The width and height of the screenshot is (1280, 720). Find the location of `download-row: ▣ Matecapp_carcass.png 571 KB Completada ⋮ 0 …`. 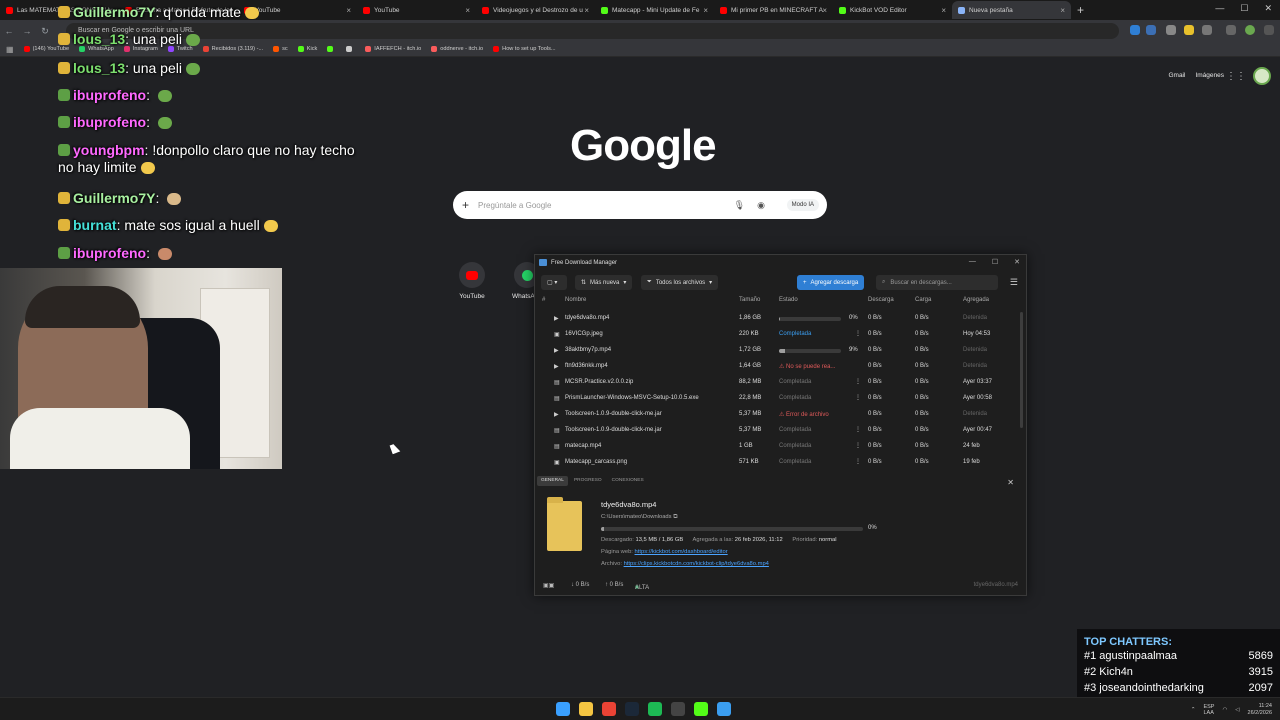

download-row: ▣ Matecapp_carcass.png 571 KB Completada ⋮ 0 … is located at coordinates (780, 463).